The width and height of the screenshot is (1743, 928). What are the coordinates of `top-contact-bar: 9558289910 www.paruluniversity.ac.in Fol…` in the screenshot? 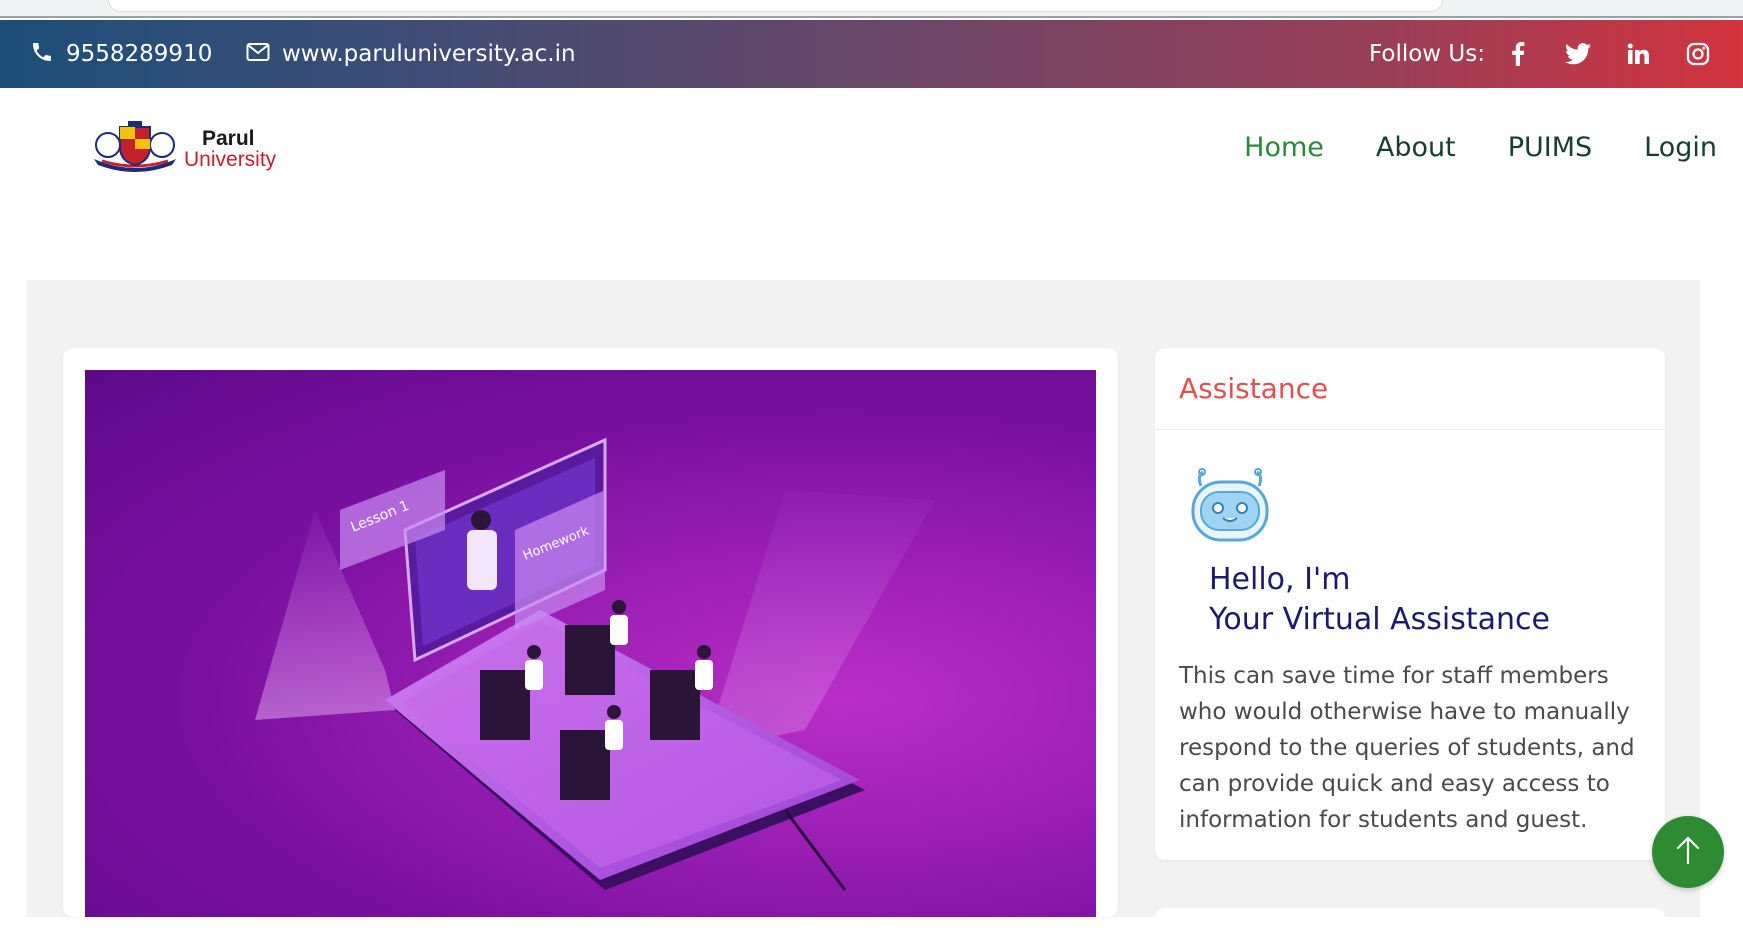 It's located at (871, 54).